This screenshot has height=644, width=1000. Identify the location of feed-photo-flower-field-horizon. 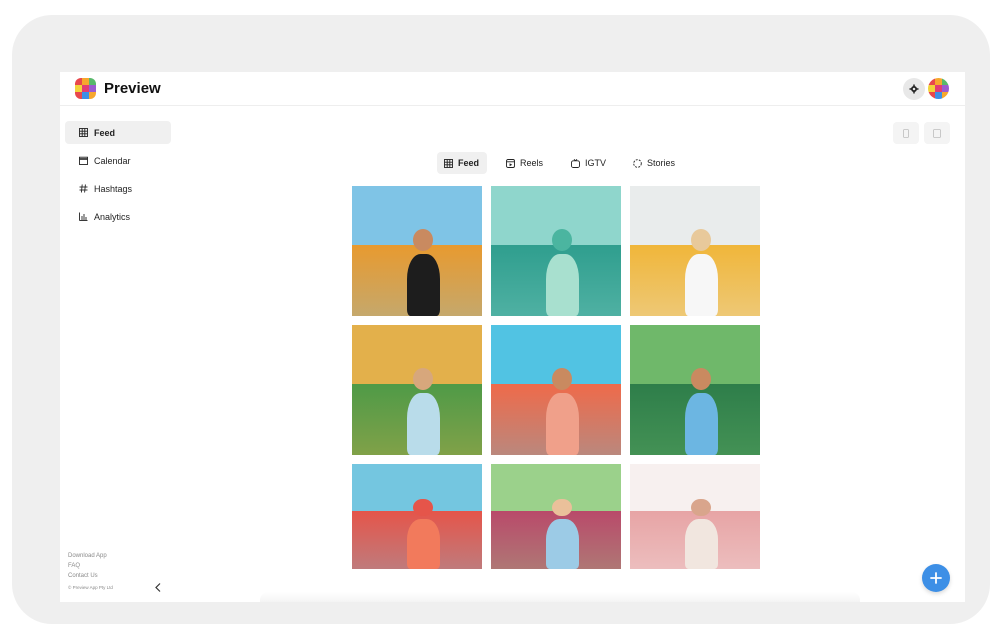
(417, 516).